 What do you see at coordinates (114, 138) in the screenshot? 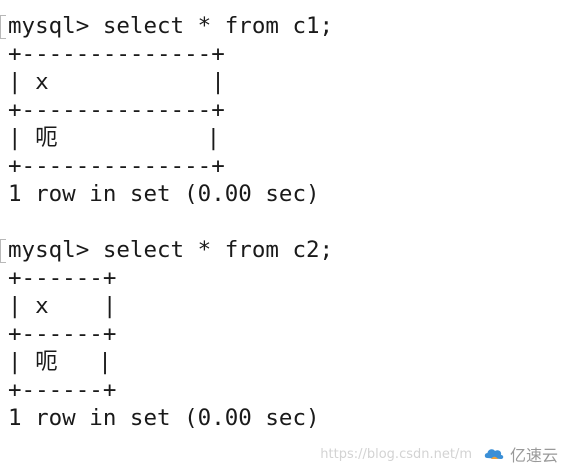
I see `table-data-row-1: | 呃 |` at bounding box center [114, 138].